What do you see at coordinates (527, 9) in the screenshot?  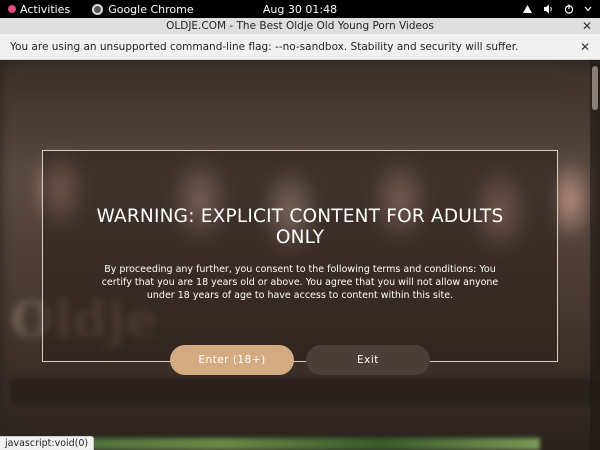 I see `network-icon` at bounding box center [527, 9].